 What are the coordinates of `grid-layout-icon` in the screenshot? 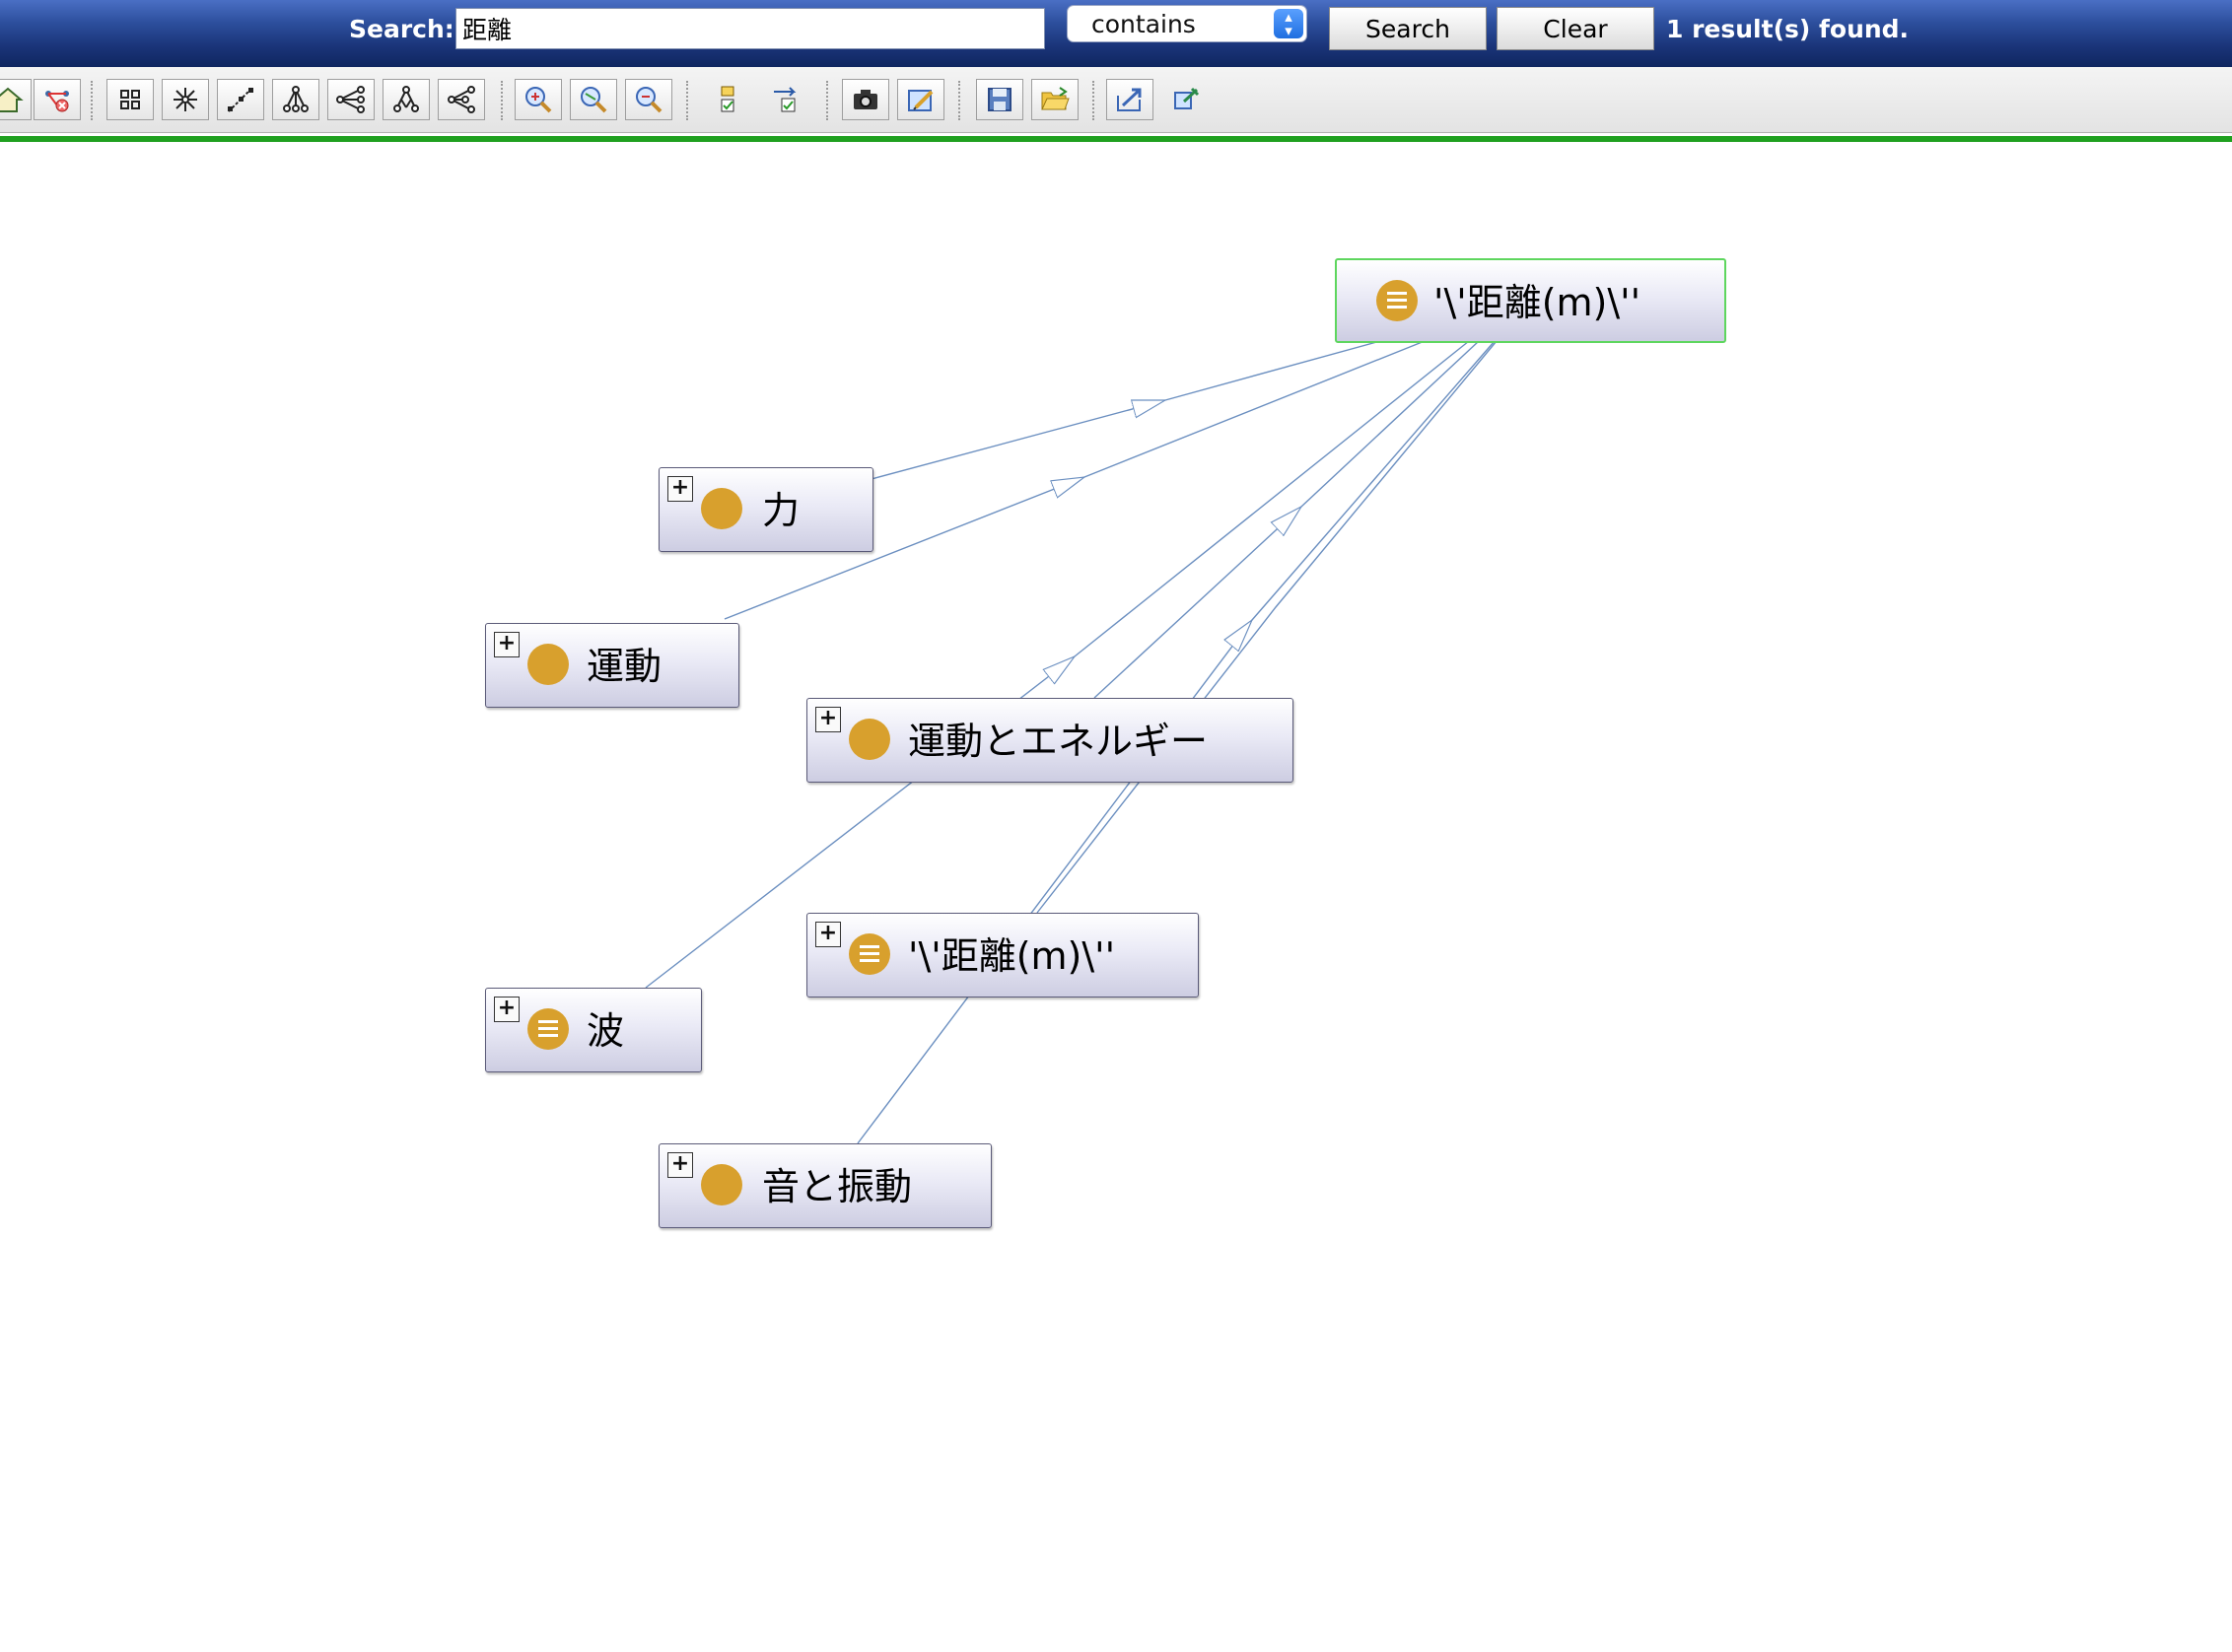 It's located at (130, 99).